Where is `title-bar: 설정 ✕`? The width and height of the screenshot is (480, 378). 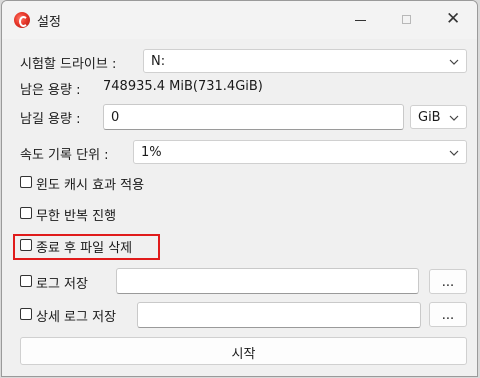 title-bar: 설정 ✕ is located at coordinates (239, 20).